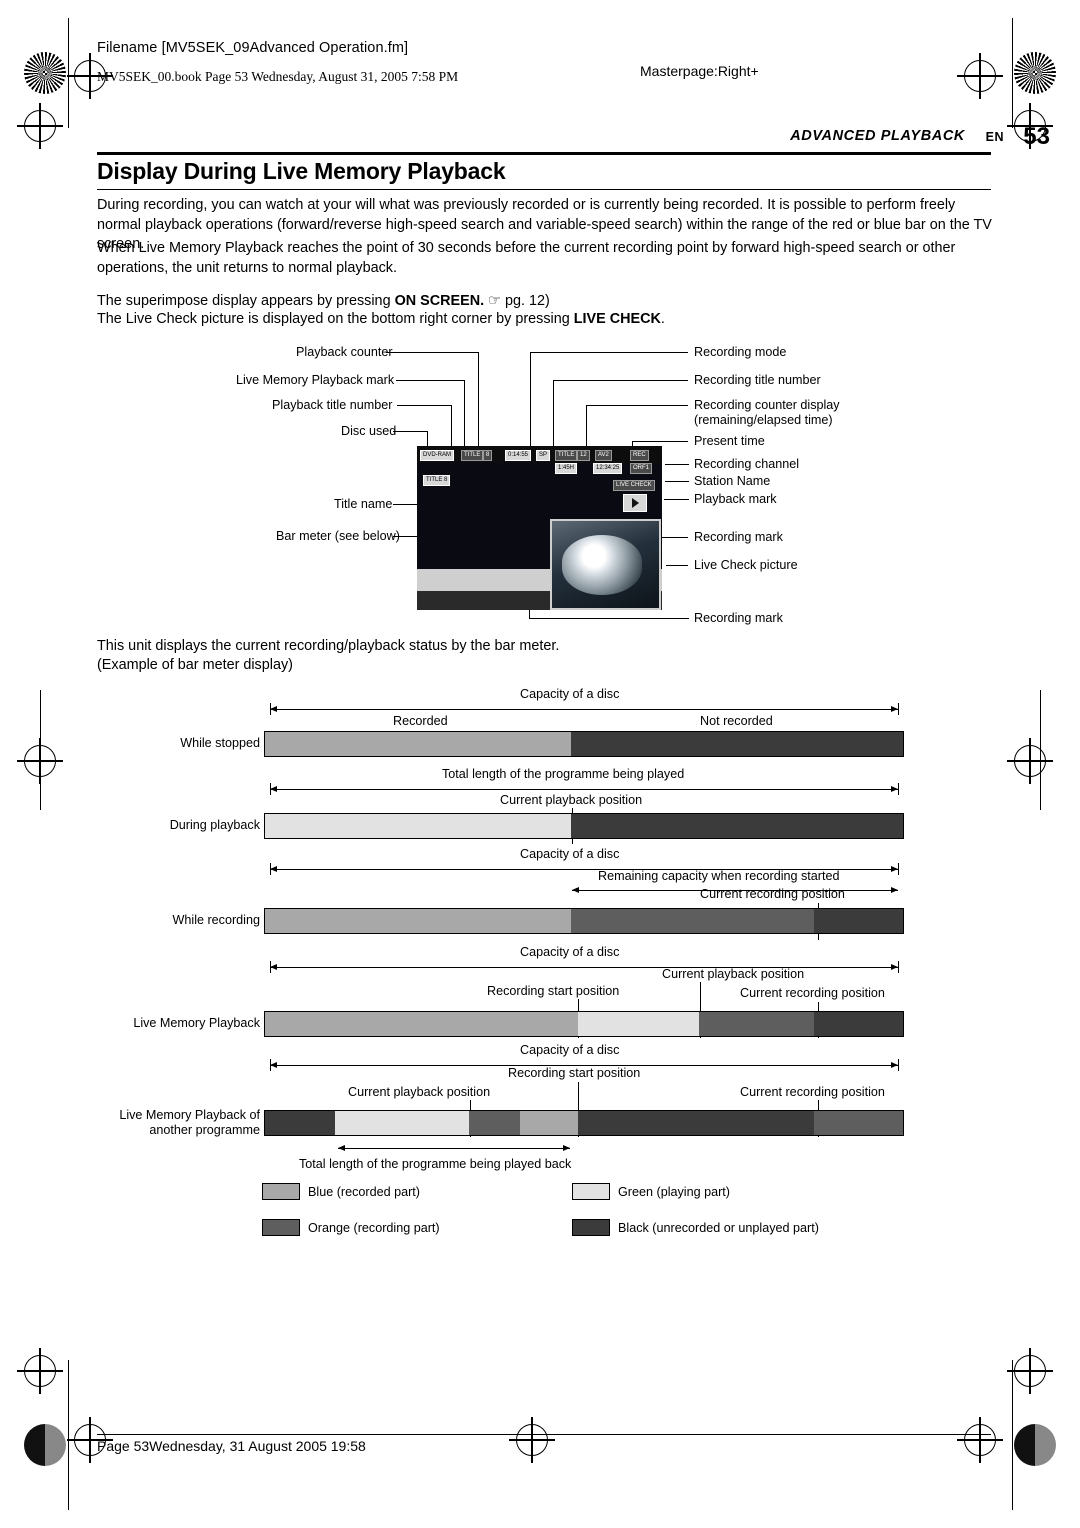 The image size is (1080, 1528). What do you see at coordinates (437, 455) in the screenshot?
I see `osd-disc-type: DVD-RAM` at bounding box center [437, 455].